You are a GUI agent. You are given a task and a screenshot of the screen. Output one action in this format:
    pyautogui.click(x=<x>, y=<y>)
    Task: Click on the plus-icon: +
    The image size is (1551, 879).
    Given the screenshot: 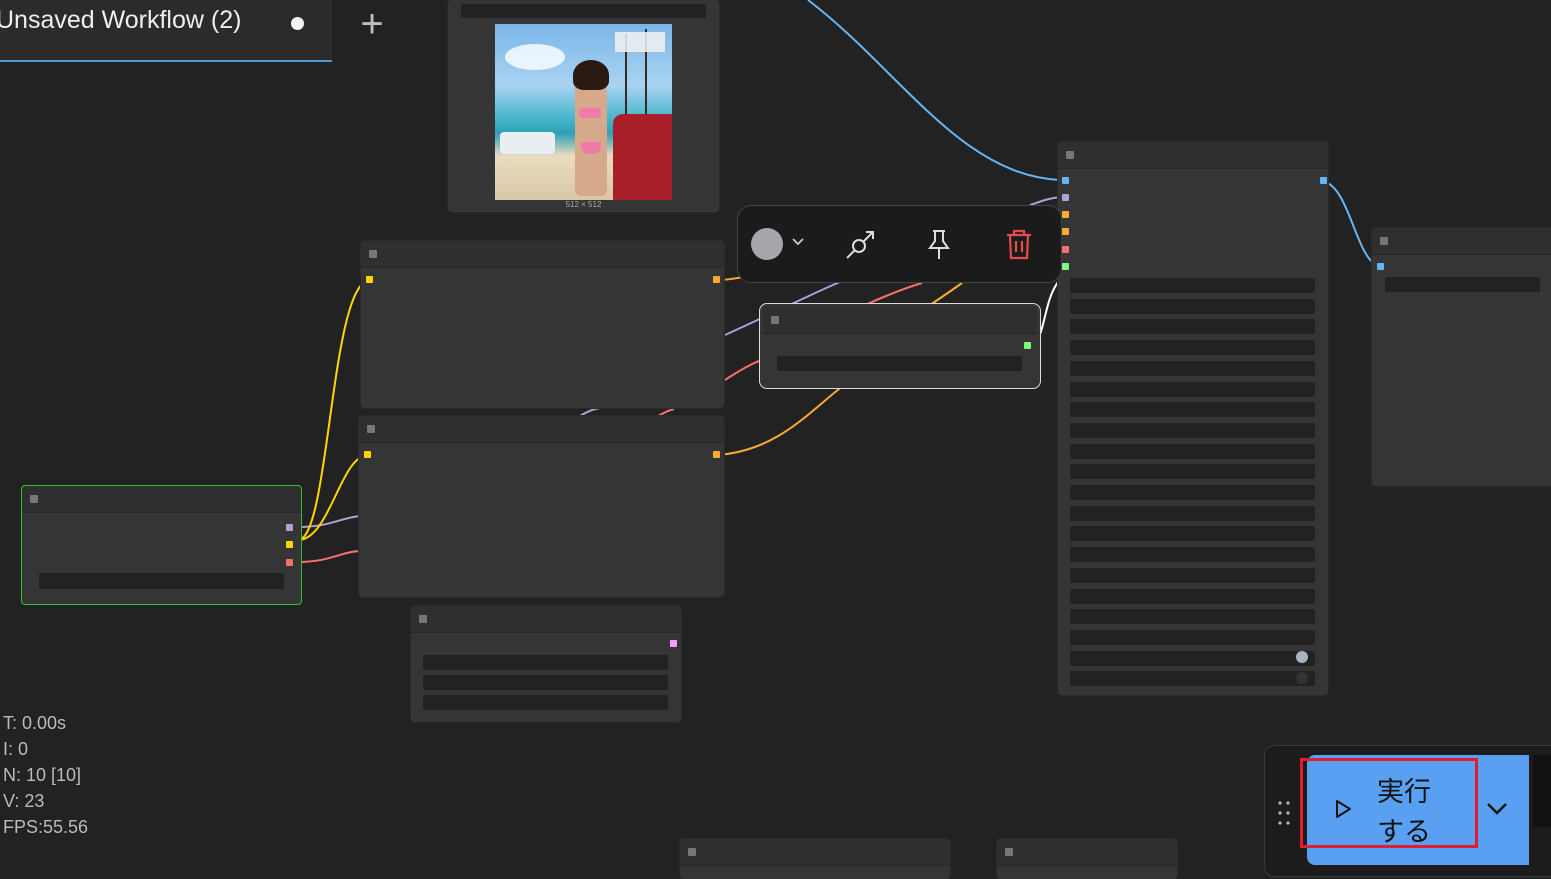 What is the action you would take?
    pyautogui.click(x=372, y=25)
    